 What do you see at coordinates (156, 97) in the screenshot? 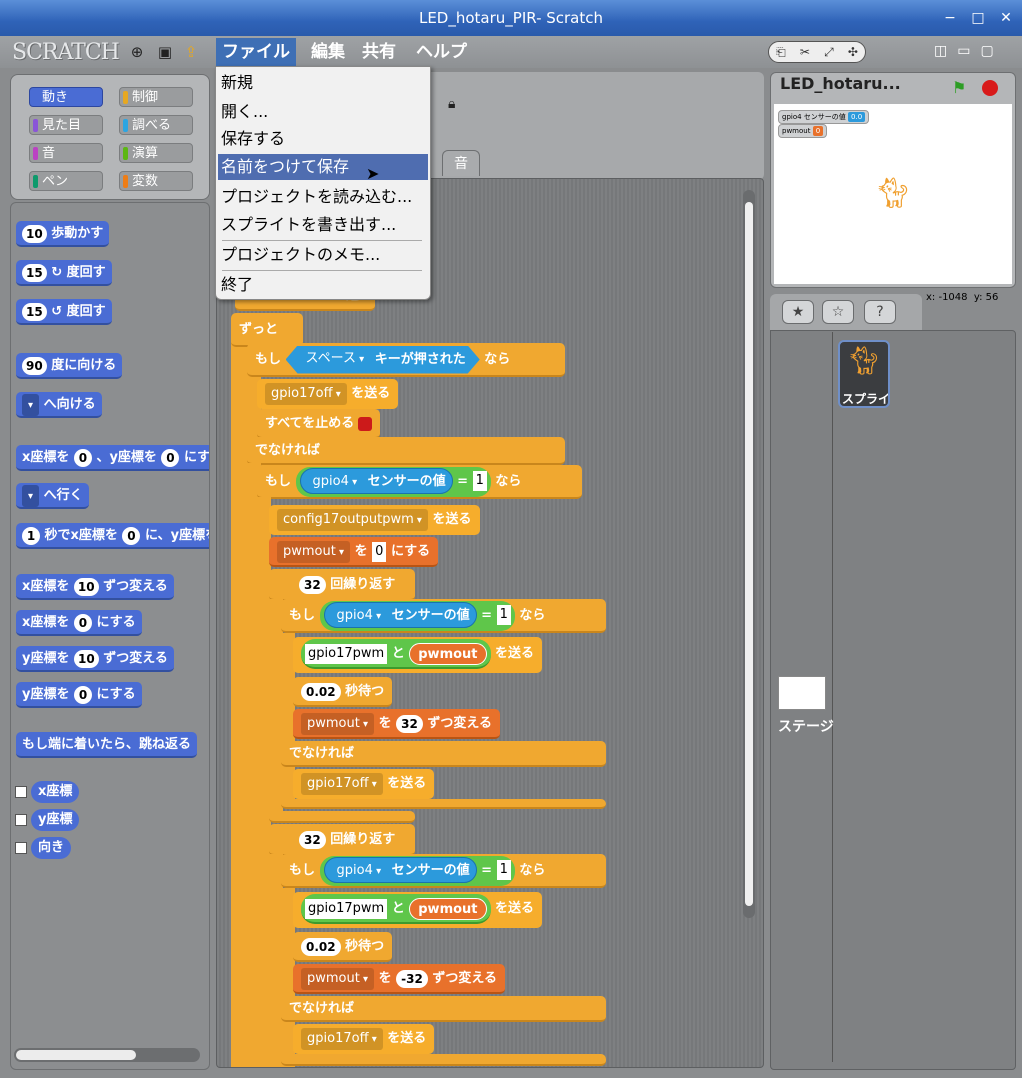
I see `category-control: 制御` at bounding box center [156, 97].